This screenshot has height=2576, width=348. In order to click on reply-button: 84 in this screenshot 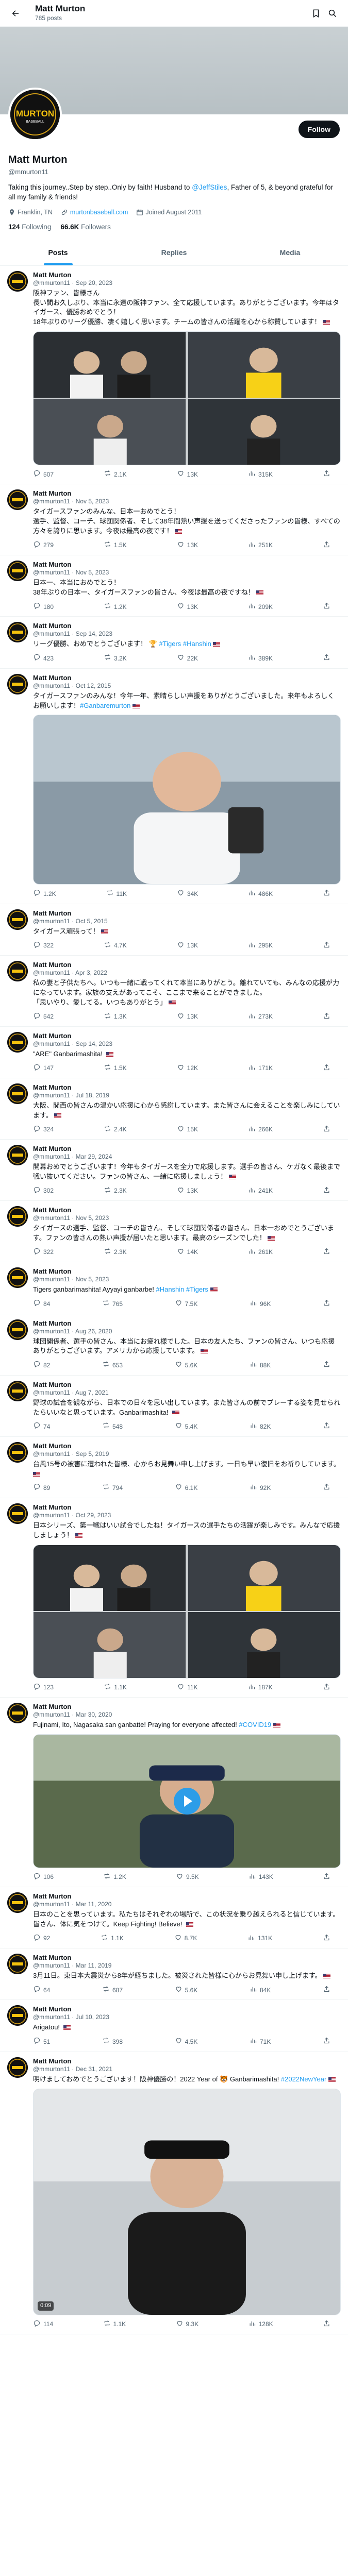, I will do `click(41, 1304)`.